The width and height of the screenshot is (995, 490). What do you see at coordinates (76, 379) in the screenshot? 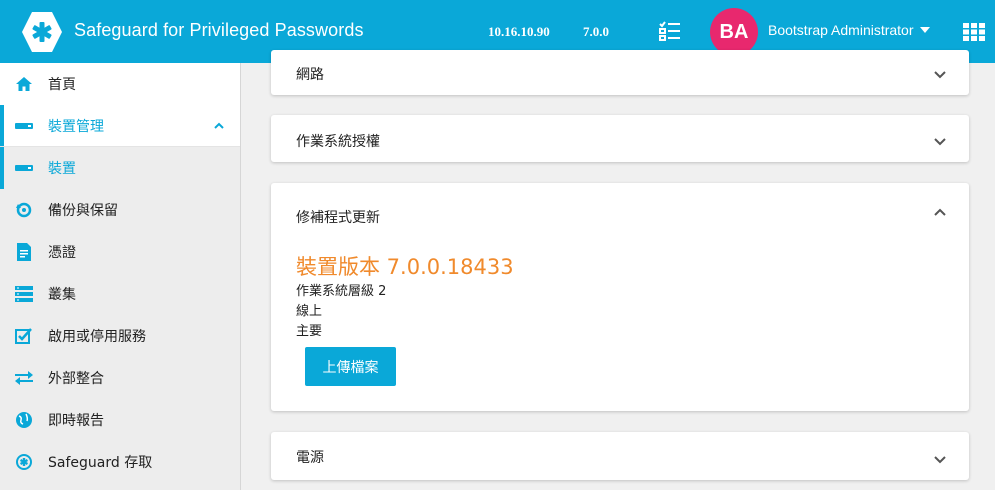
I see `sidebar-item-label: 外部整合` at bounding box center [76, 379].